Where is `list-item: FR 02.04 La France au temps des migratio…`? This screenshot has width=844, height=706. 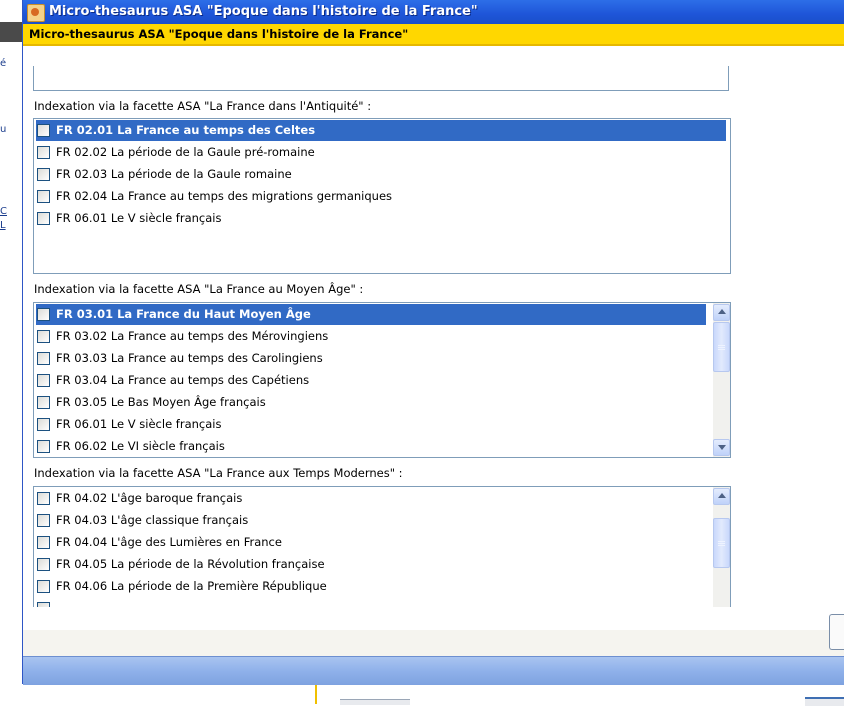
list-item: FR 02.04 La France au temps des migratio… is located at coordinates (381, 196).